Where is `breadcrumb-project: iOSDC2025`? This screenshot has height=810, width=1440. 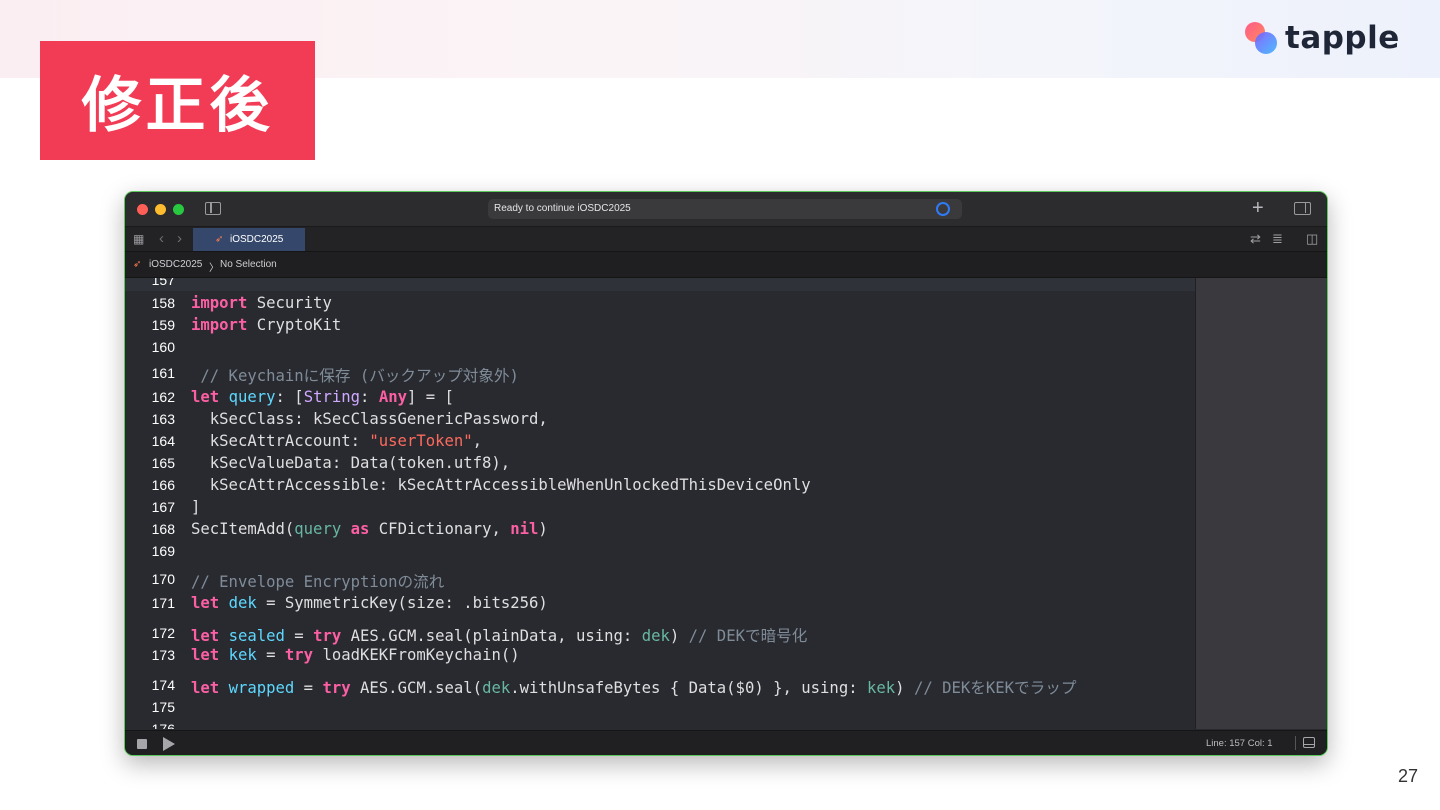
breadcrumb-project: iOSDC2025 is located at coordinates (175, 264).